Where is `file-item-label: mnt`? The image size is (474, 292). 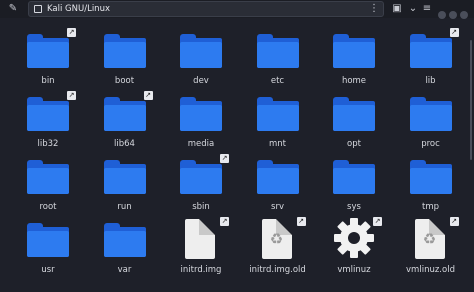 file-item-label: mnt is located at coordinates (277, 144).